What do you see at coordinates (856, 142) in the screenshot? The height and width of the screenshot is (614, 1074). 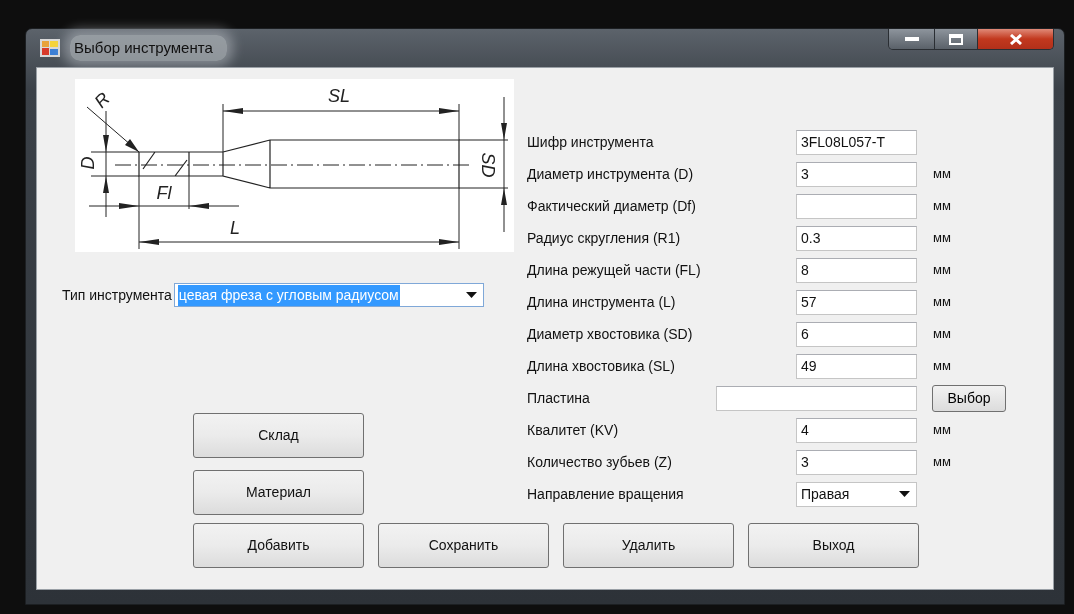 I see `input-field: 3FL08L057-T` at bounding box center [856, 142].